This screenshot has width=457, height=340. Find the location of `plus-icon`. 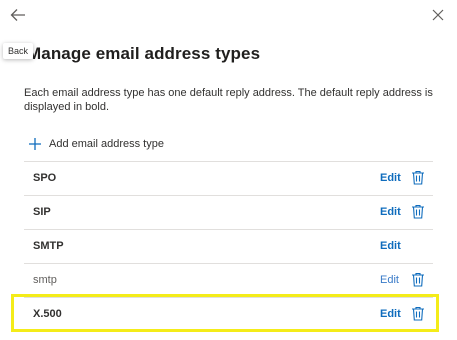

plus-icon is located at coordinates (35, 144).